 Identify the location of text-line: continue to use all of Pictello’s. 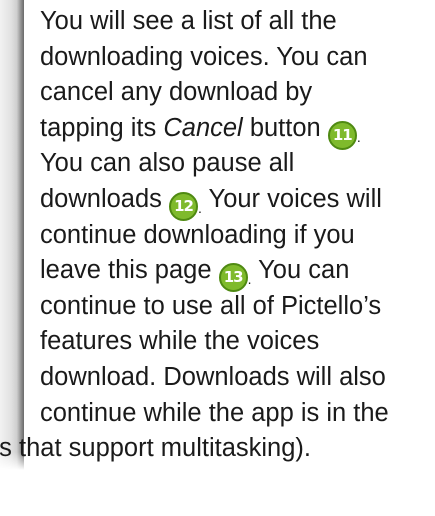
(211, 305).